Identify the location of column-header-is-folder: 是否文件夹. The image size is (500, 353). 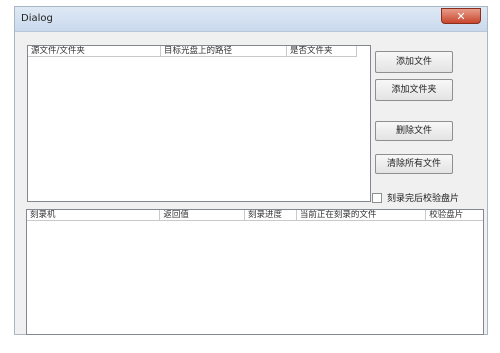
(322, 51).